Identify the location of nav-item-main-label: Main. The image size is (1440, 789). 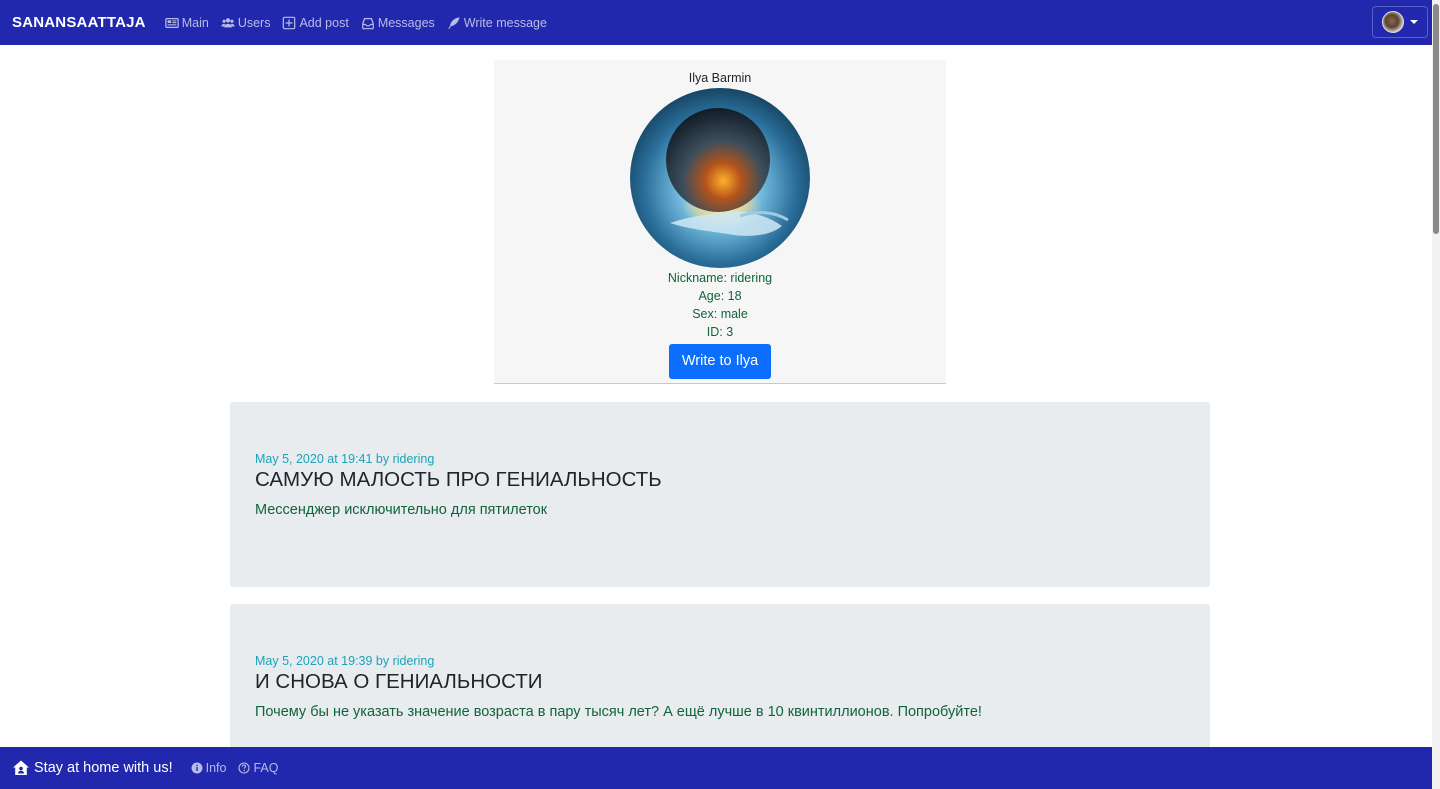
(195, 22).